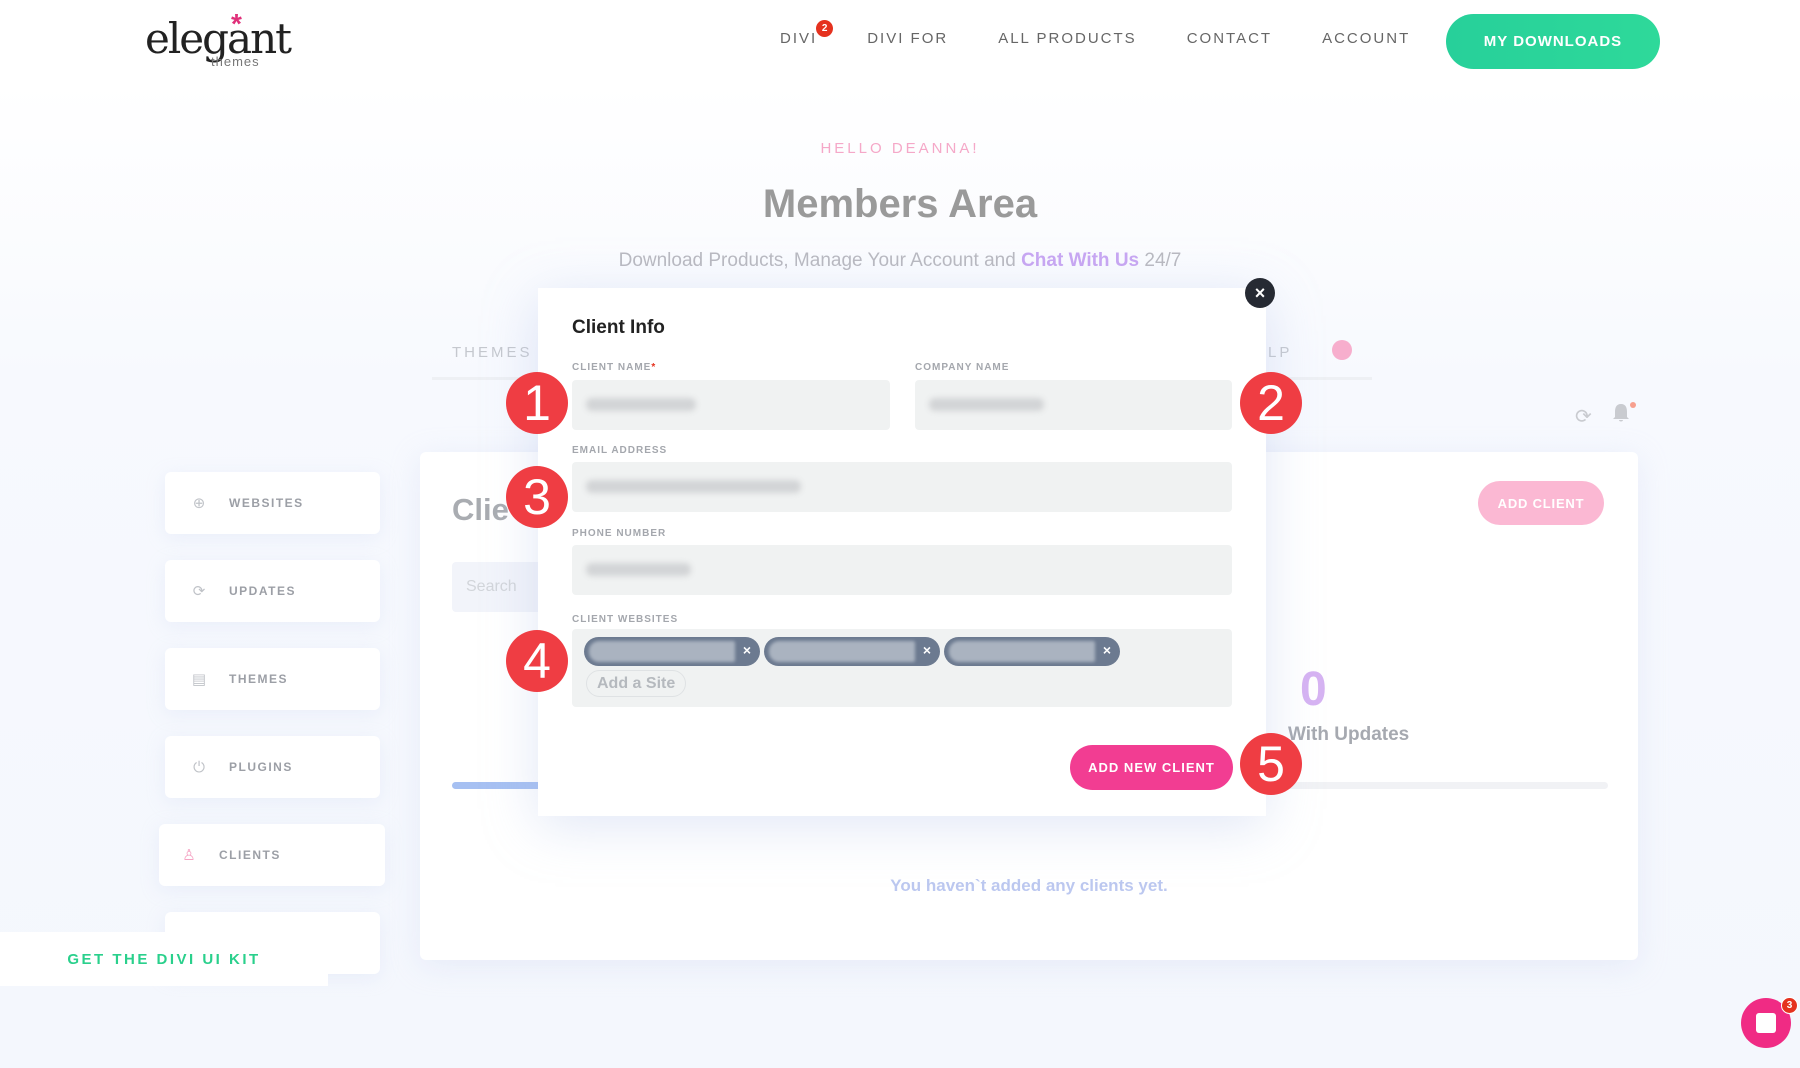 The width and height of the screenshot is (1800, 1068). Describe the element at coordinates (537, 403) in the screenshot. I see `callout-1: 1` at that location.